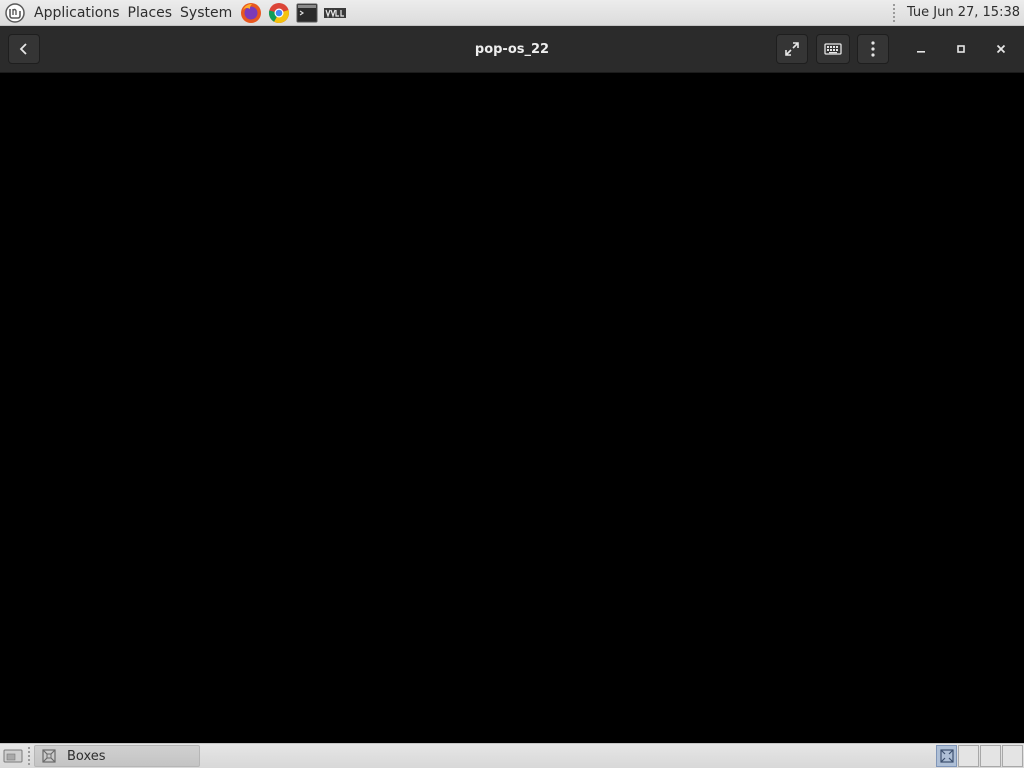 This screenshot has width=1024, height=768. I want to click on maximize-icon, so click(961, 49).